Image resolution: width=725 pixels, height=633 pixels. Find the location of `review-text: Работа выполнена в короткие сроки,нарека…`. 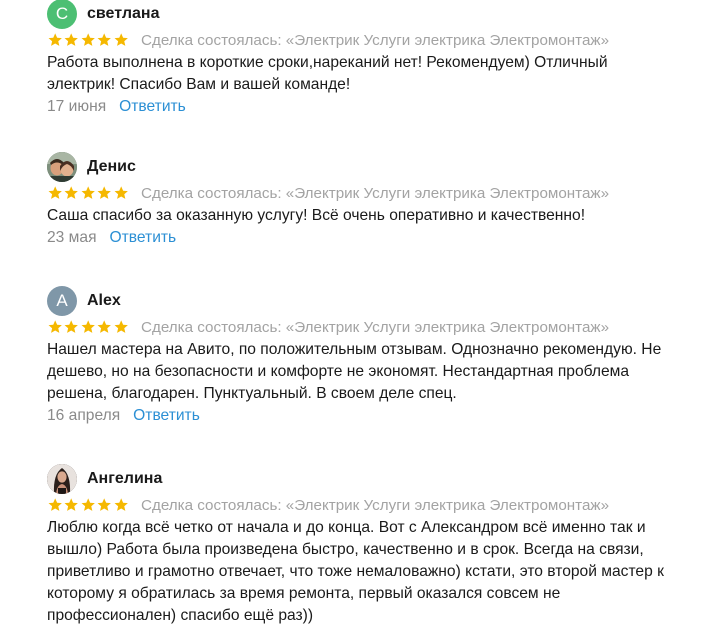

review-text: Работа выполнена в короткие сроки,нарека… is located at coordinates (327, 73).